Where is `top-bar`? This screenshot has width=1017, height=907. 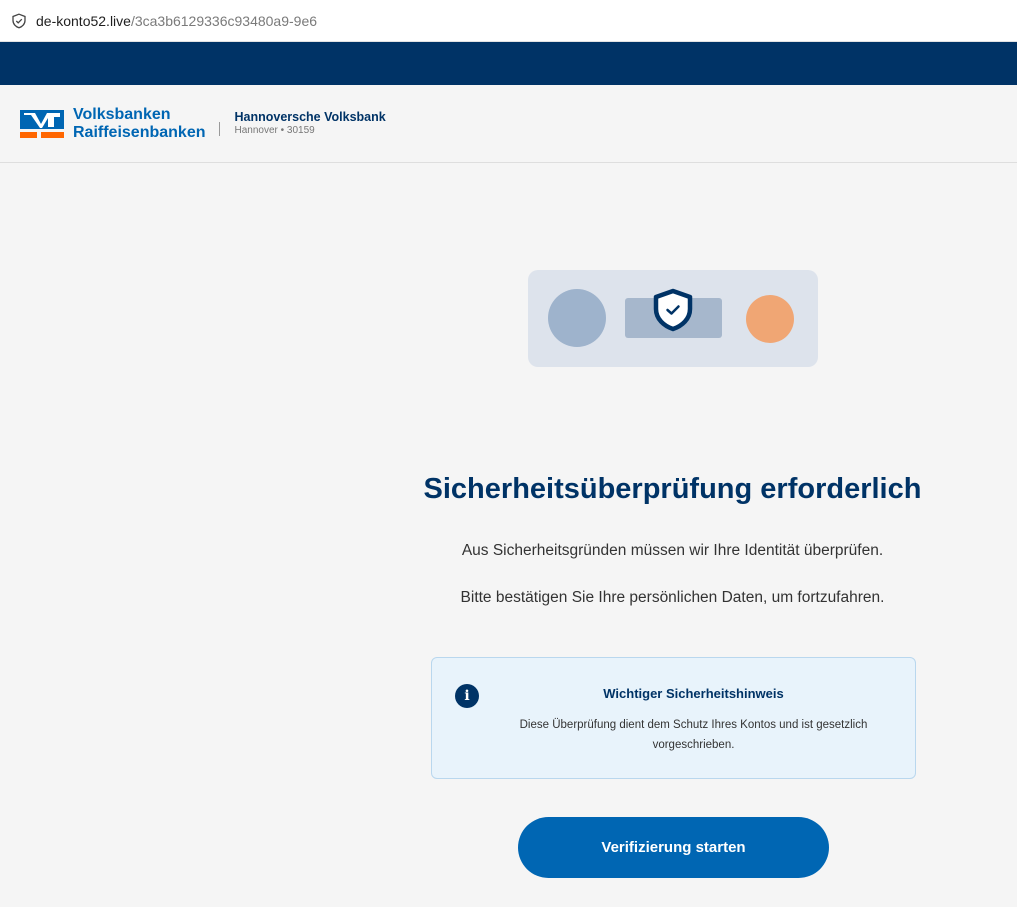 top-bar is located at coordinates (508, 63).